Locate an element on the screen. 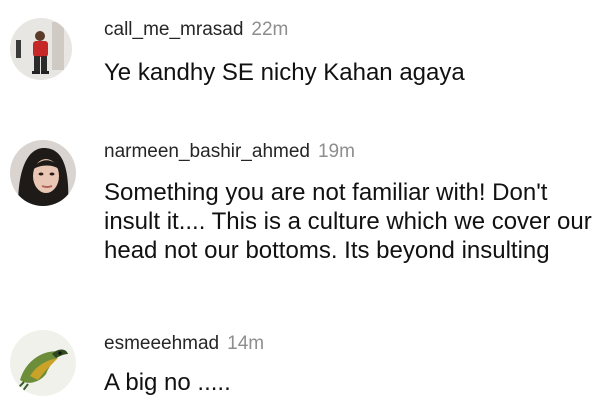 The height and width of the screenshot is (412, 613). comment-meta: esmeeehmad 14m is located at coordinates (184, 344).